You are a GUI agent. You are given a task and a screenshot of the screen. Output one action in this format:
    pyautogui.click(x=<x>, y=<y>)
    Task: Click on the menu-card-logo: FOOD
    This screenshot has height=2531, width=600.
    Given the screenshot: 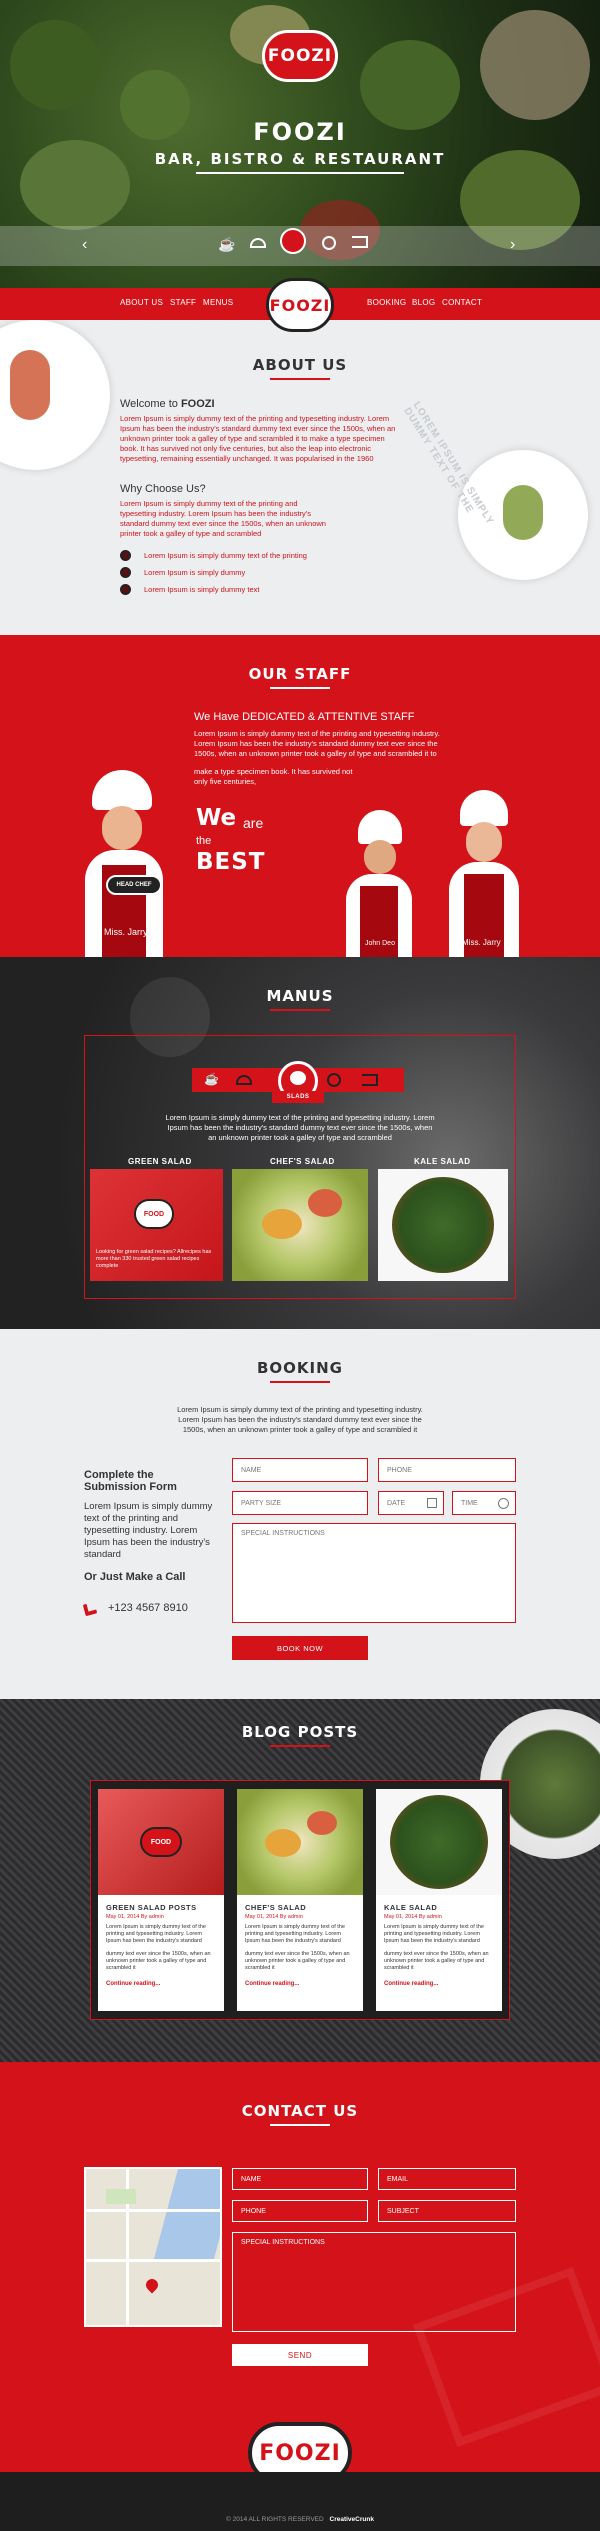 What is the action you would take?
    pyautogui.click(x=154, y=1214)
    